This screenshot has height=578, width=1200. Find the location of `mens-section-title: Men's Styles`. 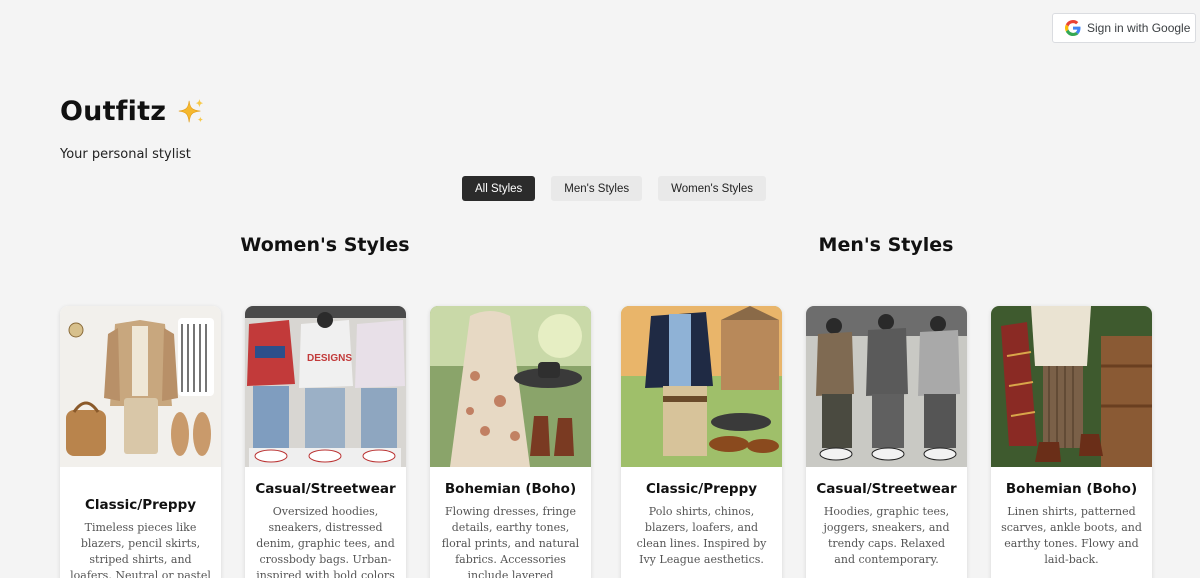

mens-section-title: Men's Styles is located at coordinates (886, 245).